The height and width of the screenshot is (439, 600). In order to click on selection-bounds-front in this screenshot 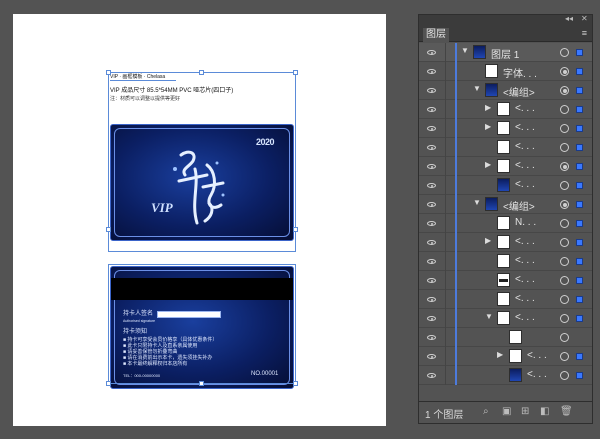, I will do `click(202, 162)`.